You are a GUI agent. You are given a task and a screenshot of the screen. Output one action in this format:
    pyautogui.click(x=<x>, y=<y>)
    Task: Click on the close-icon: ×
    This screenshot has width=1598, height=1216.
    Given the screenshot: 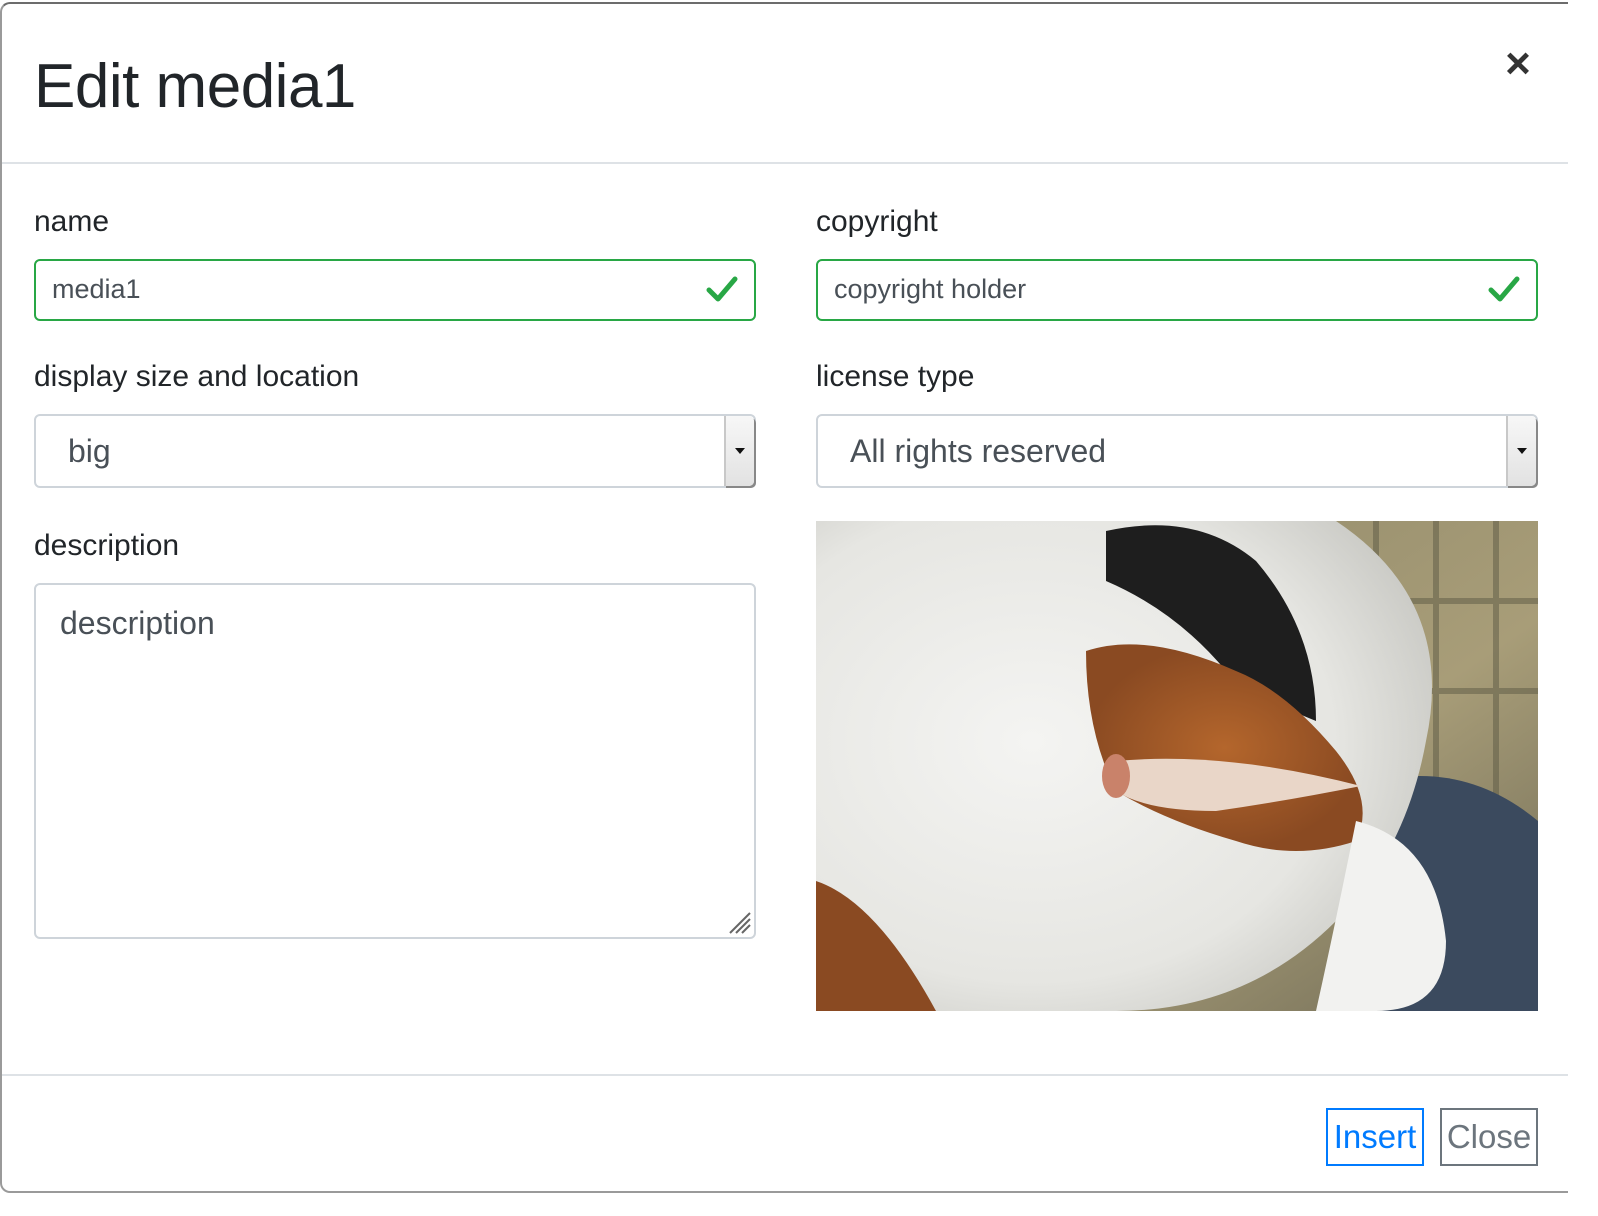 What is the action you would take?
    pyautogui.click(x=1518, y=64)
    